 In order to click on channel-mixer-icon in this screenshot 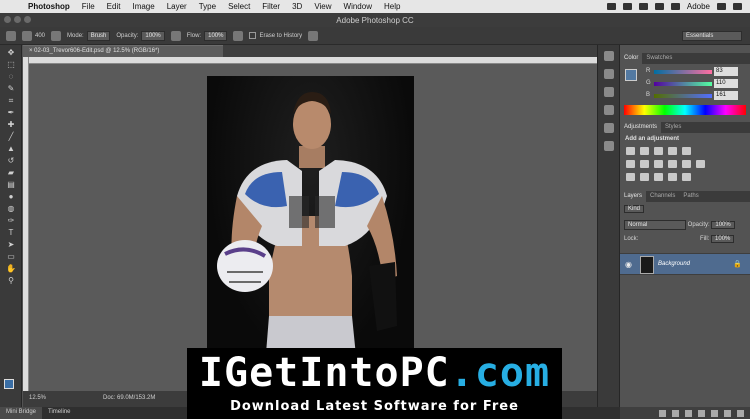, I will do `click(686, 164)`.